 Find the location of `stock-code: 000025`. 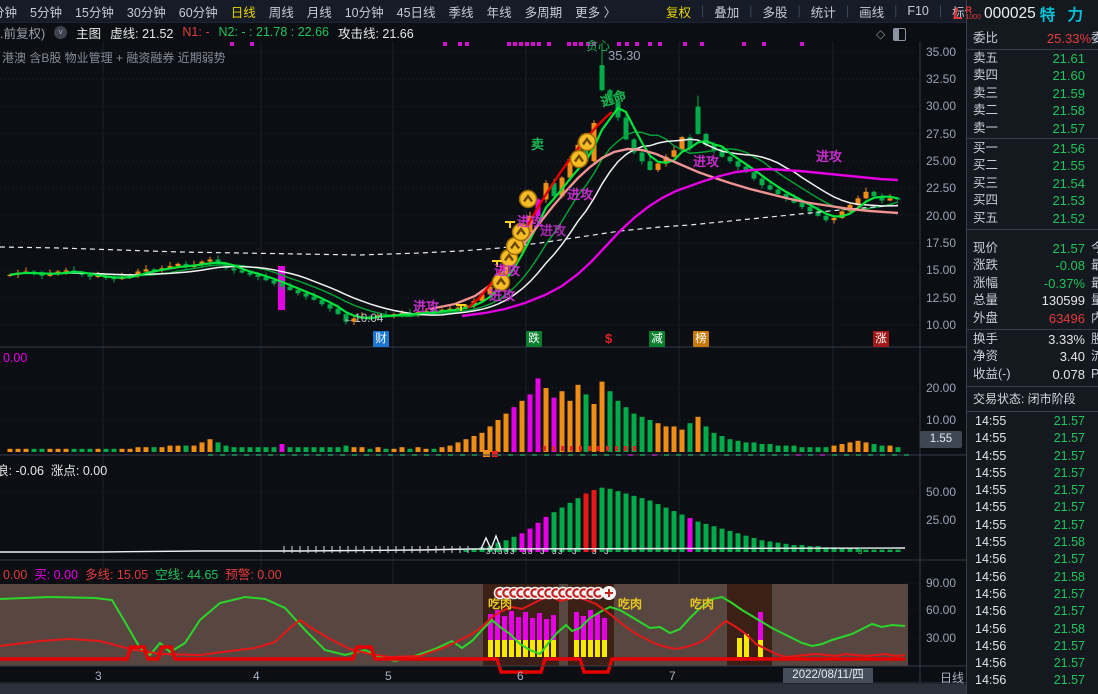

stock-code: 000025 is located at coordinates (1009, 13).